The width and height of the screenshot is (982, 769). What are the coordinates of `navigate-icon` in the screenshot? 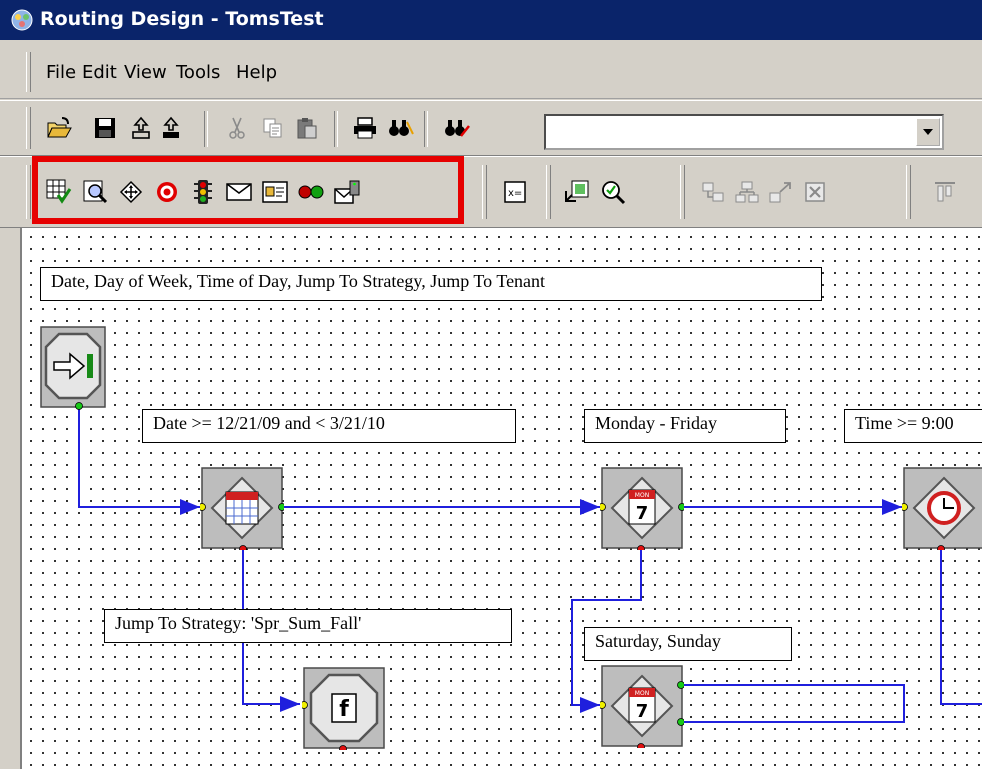 It's located at (131, 192).